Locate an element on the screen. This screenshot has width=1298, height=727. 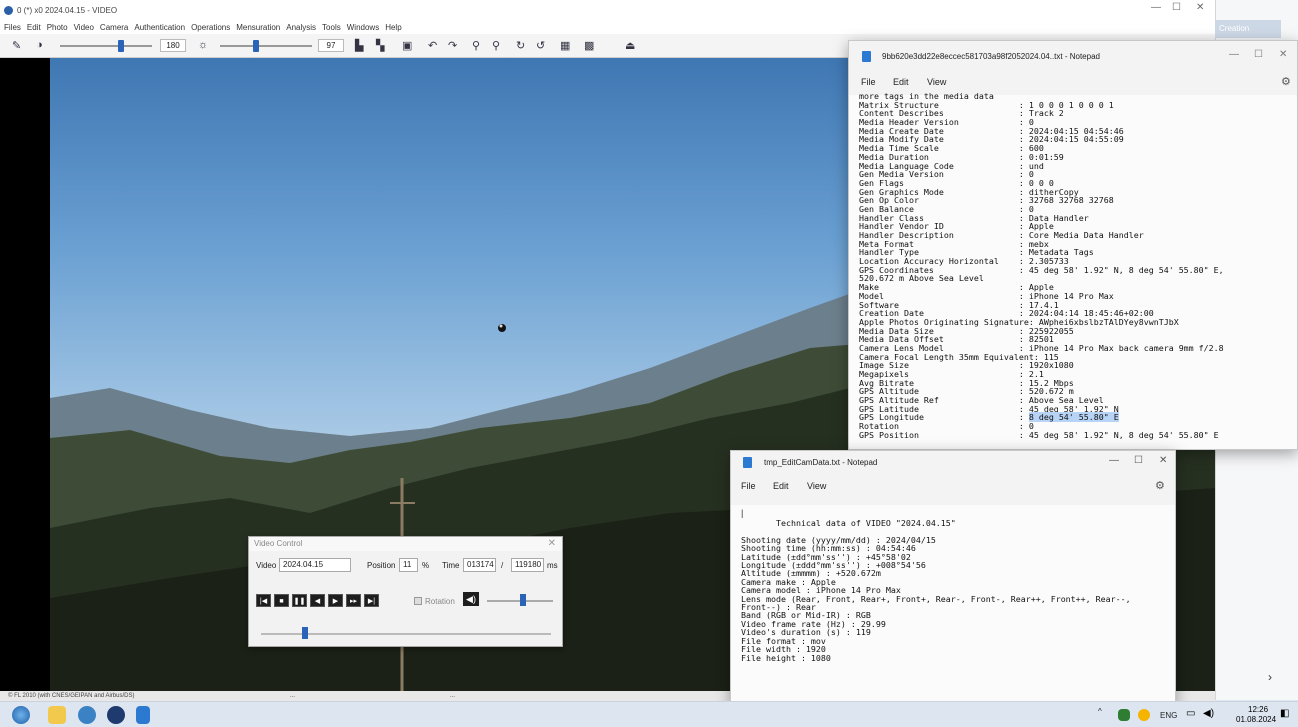
scroll-right-icon: › is located at coordinates (1270, 677).